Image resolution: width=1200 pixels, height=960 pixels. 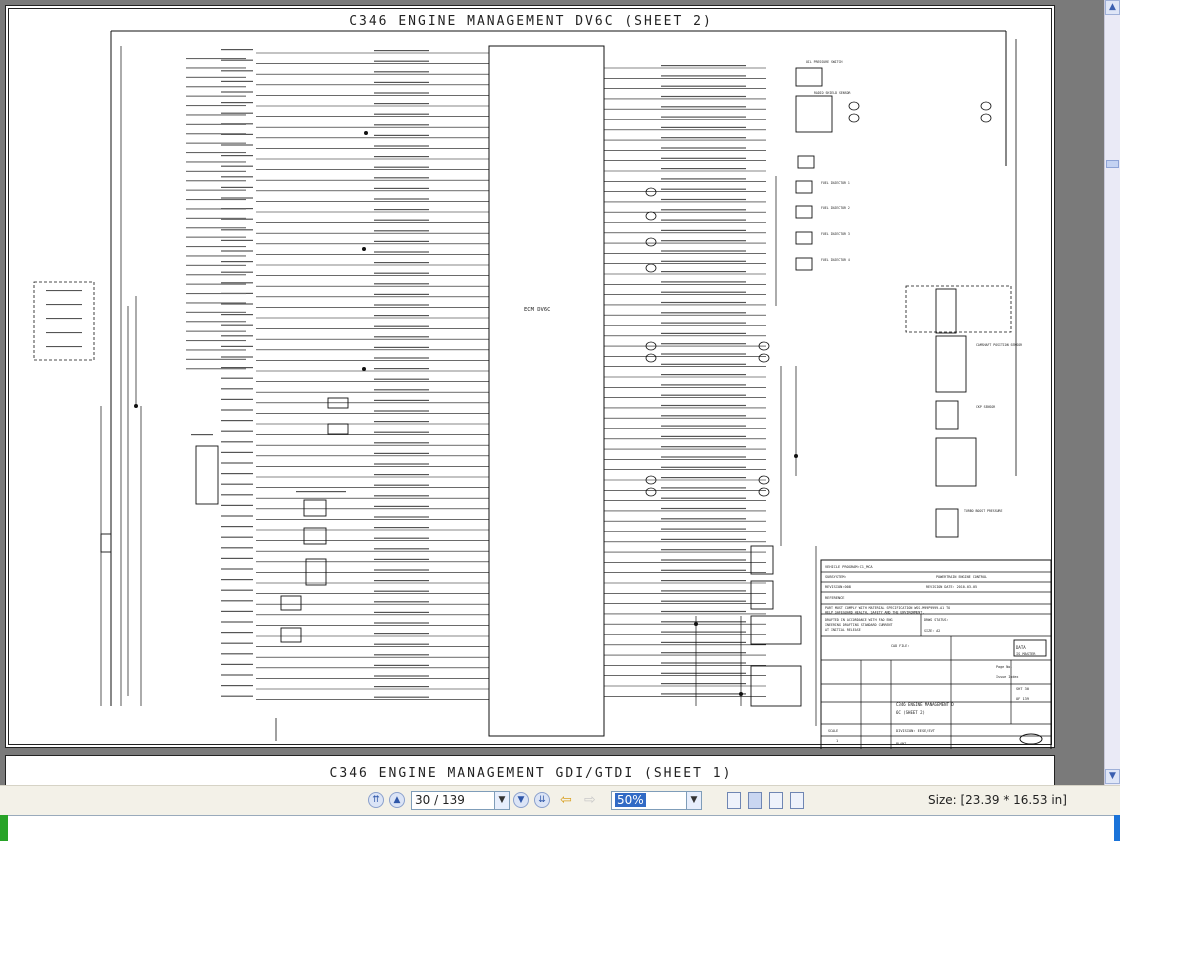 What do you see at coordinates (755, 800) in the screenshot?
I see `continuous-view-icon` at bounding box center [755, 800].